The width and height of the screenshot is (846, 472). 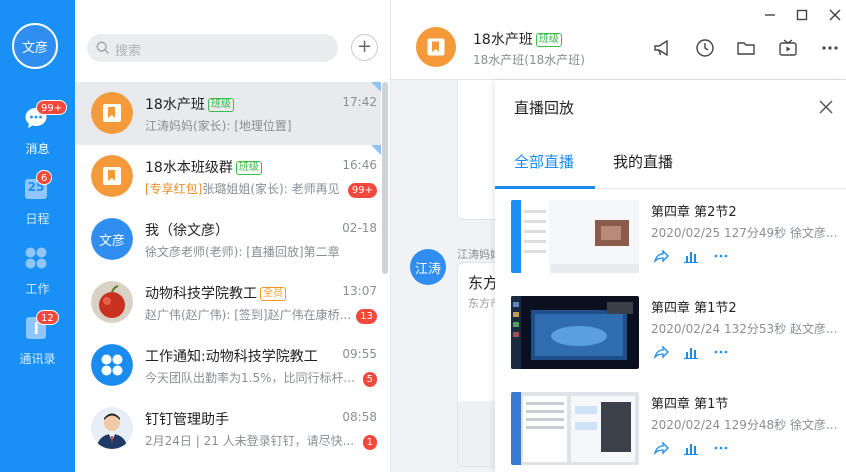 I want to click on panel-title: 直播回放, so click(x=544, y=108).